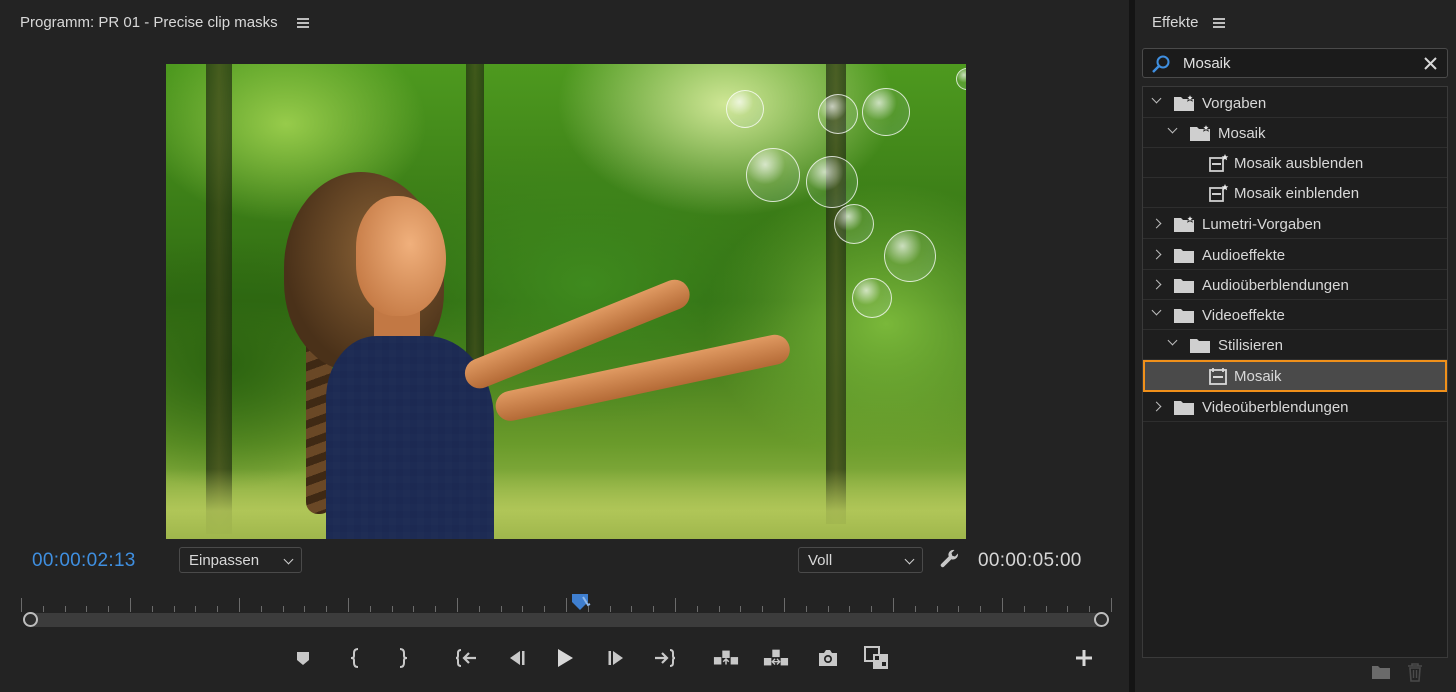 The image size is (1456, 692). Describe the element at coordinates (583, 601) in the screenshot. I see `playhead-icon` at that location.